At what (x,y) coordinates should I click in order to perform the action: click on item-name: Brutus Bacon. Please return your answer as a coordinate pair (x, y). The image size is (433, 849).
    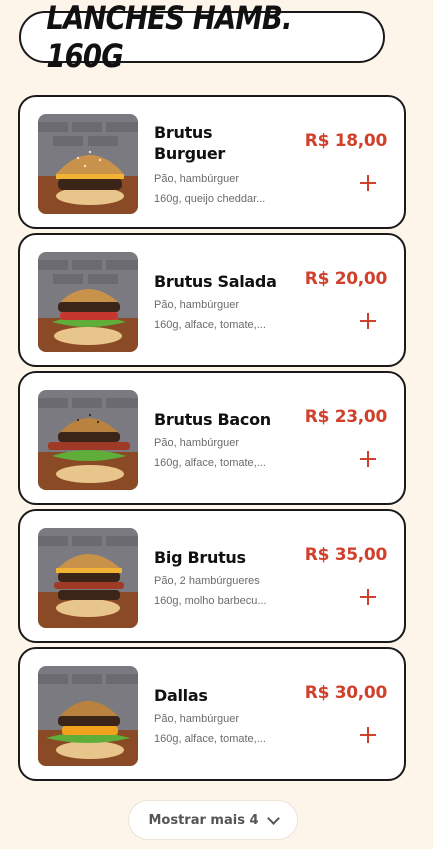
    Looking at the image, I should click on (212, 419).